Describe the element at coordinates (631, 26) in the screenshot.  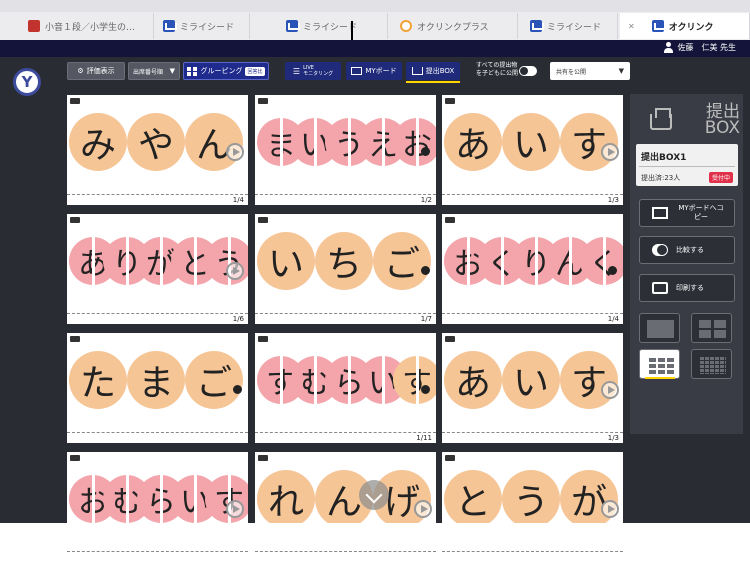
I see `close-tab-icon: ✕` at that location.